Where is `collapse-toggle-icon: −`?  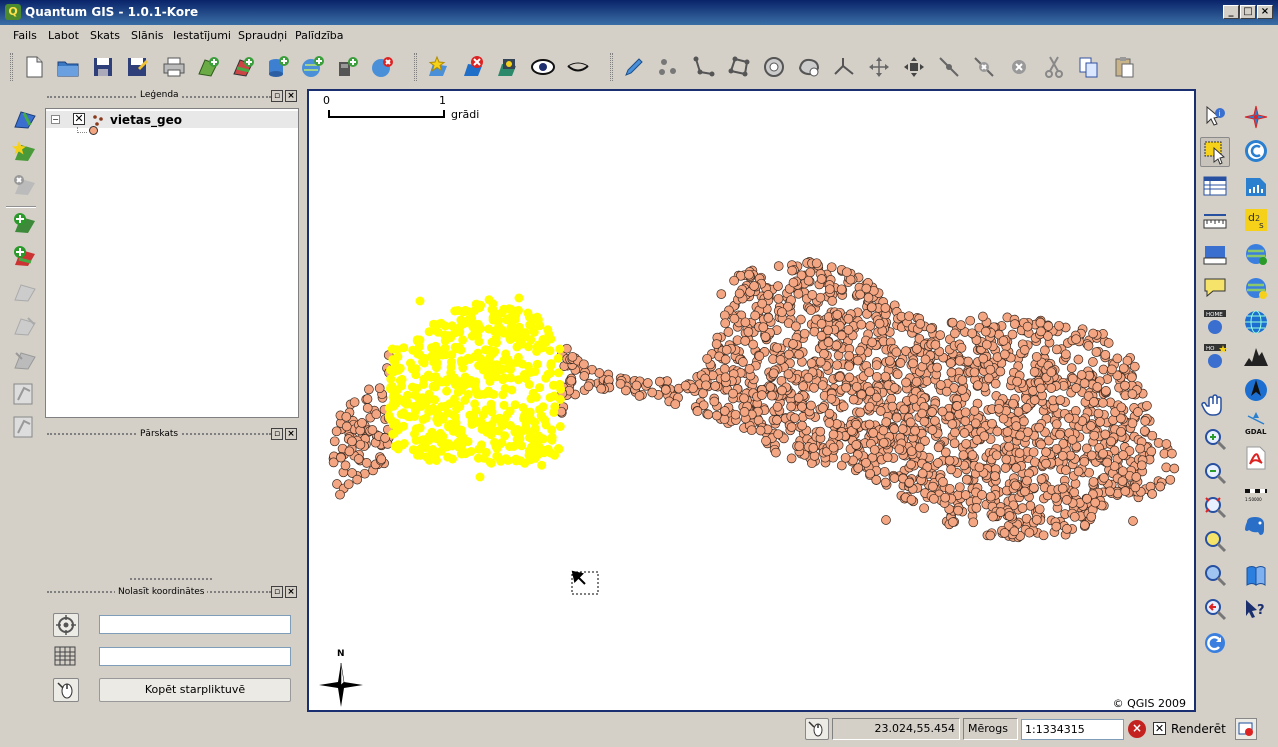 collapse-toggle-icon: − is located at coordinates (55, 119).